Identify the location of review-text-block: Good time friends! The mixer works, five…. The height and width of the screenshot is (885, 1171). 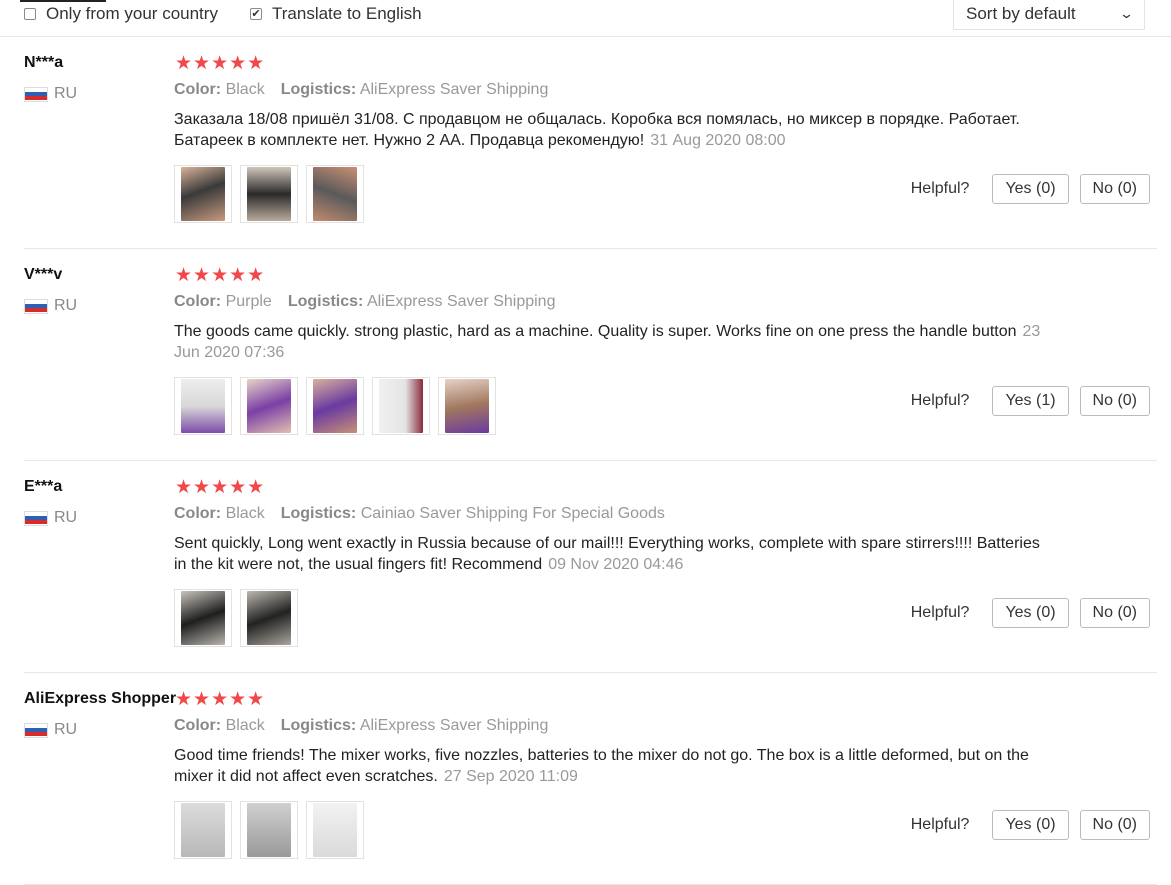
(614, 766).